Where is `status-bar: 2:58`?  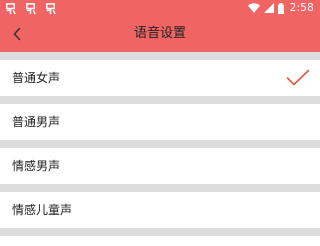
status-bar: 2:58 is located at coordinates (160, 8).